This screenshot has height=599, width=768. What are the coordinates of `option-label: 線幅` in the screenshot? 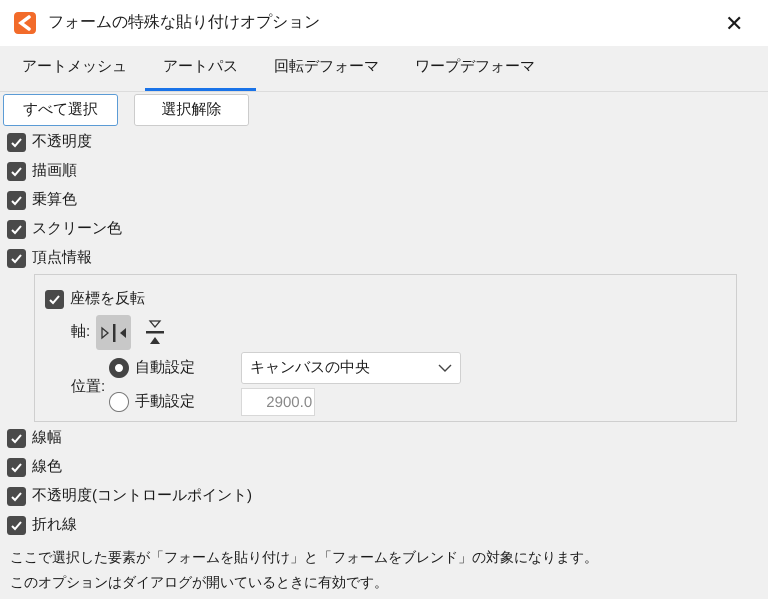 It's located at (47, 438).